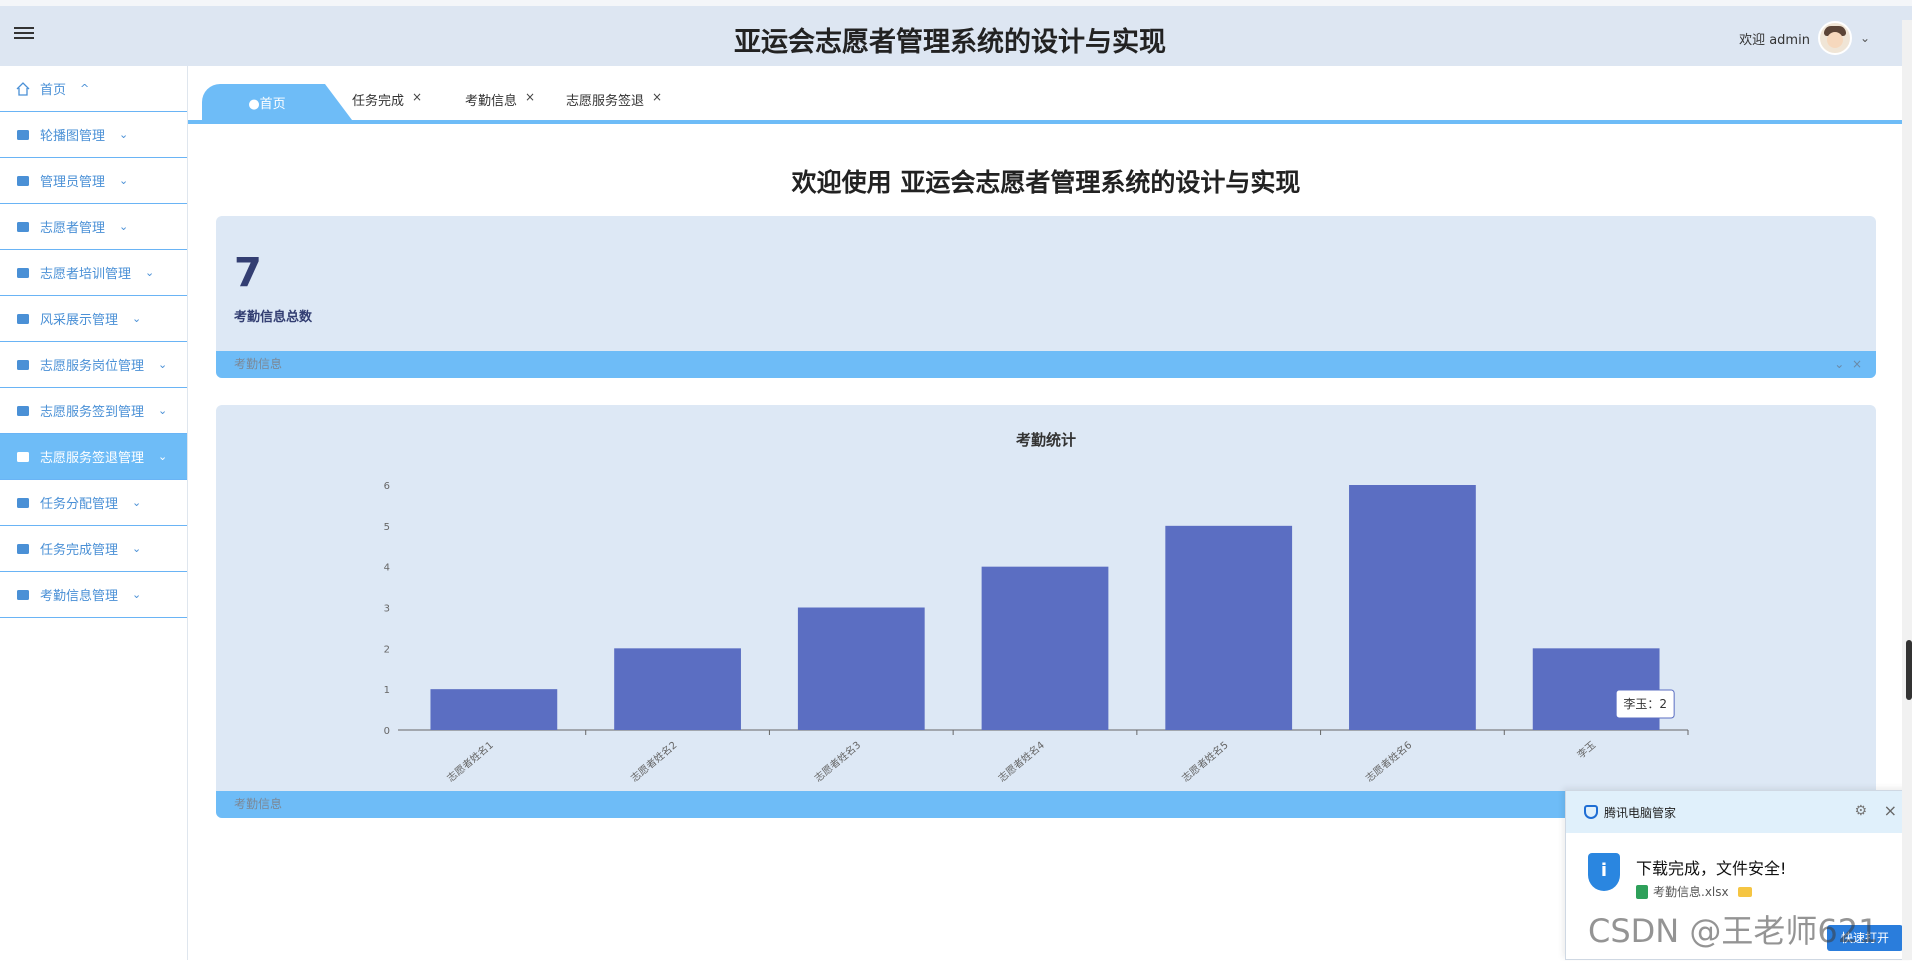 The width and height of the screenshot is (1912, 961). I want to click on scrollbar, so click(1907, 490).